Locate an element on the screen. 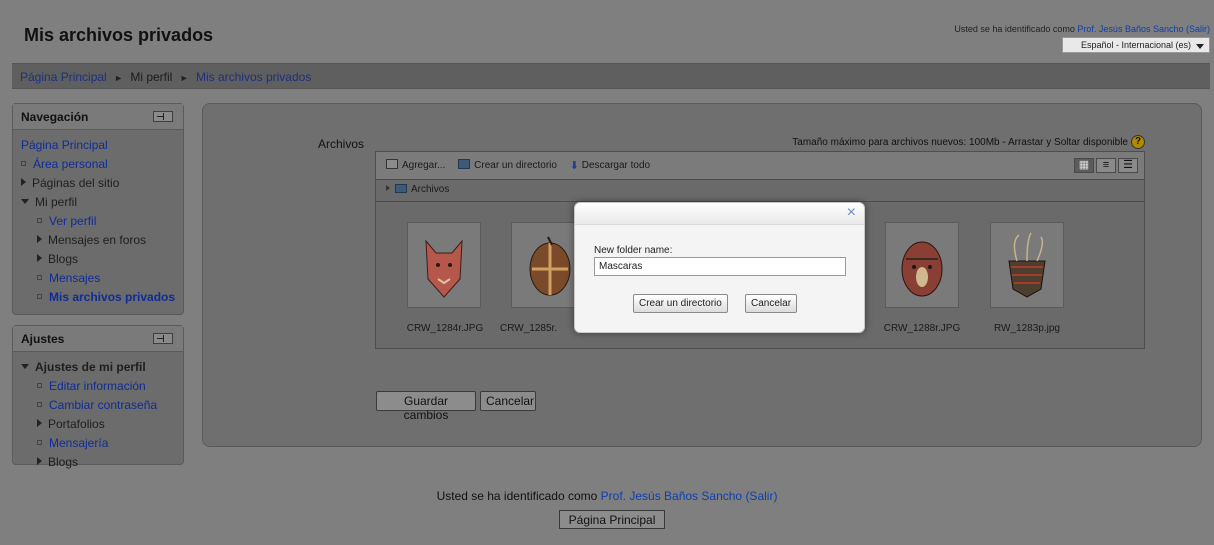  settings-title: Ajustes is located at coordinates (43, 339).